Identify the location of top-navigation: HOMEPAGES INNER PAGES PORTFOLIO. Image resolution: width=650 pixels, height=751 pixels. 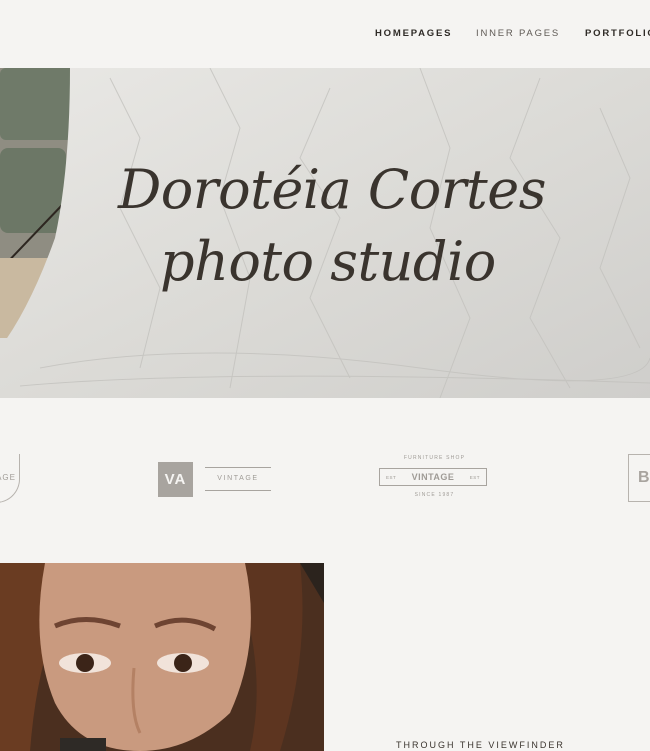
(325, 34).